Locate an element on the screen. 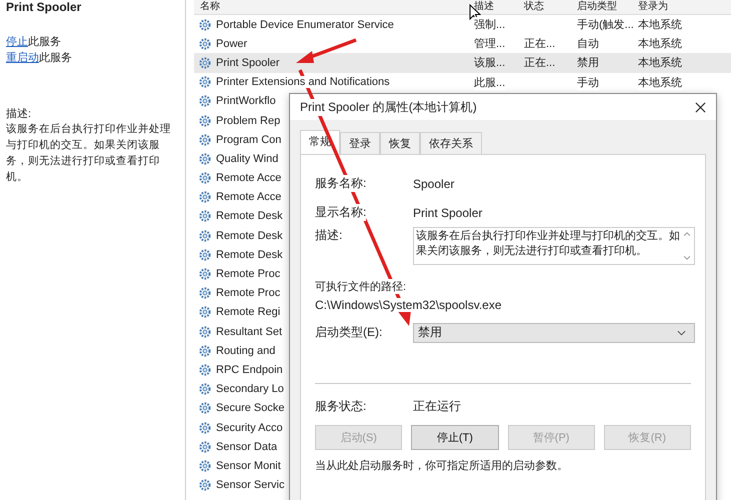  description-label: 描述: is located at coordinates (19, 114).